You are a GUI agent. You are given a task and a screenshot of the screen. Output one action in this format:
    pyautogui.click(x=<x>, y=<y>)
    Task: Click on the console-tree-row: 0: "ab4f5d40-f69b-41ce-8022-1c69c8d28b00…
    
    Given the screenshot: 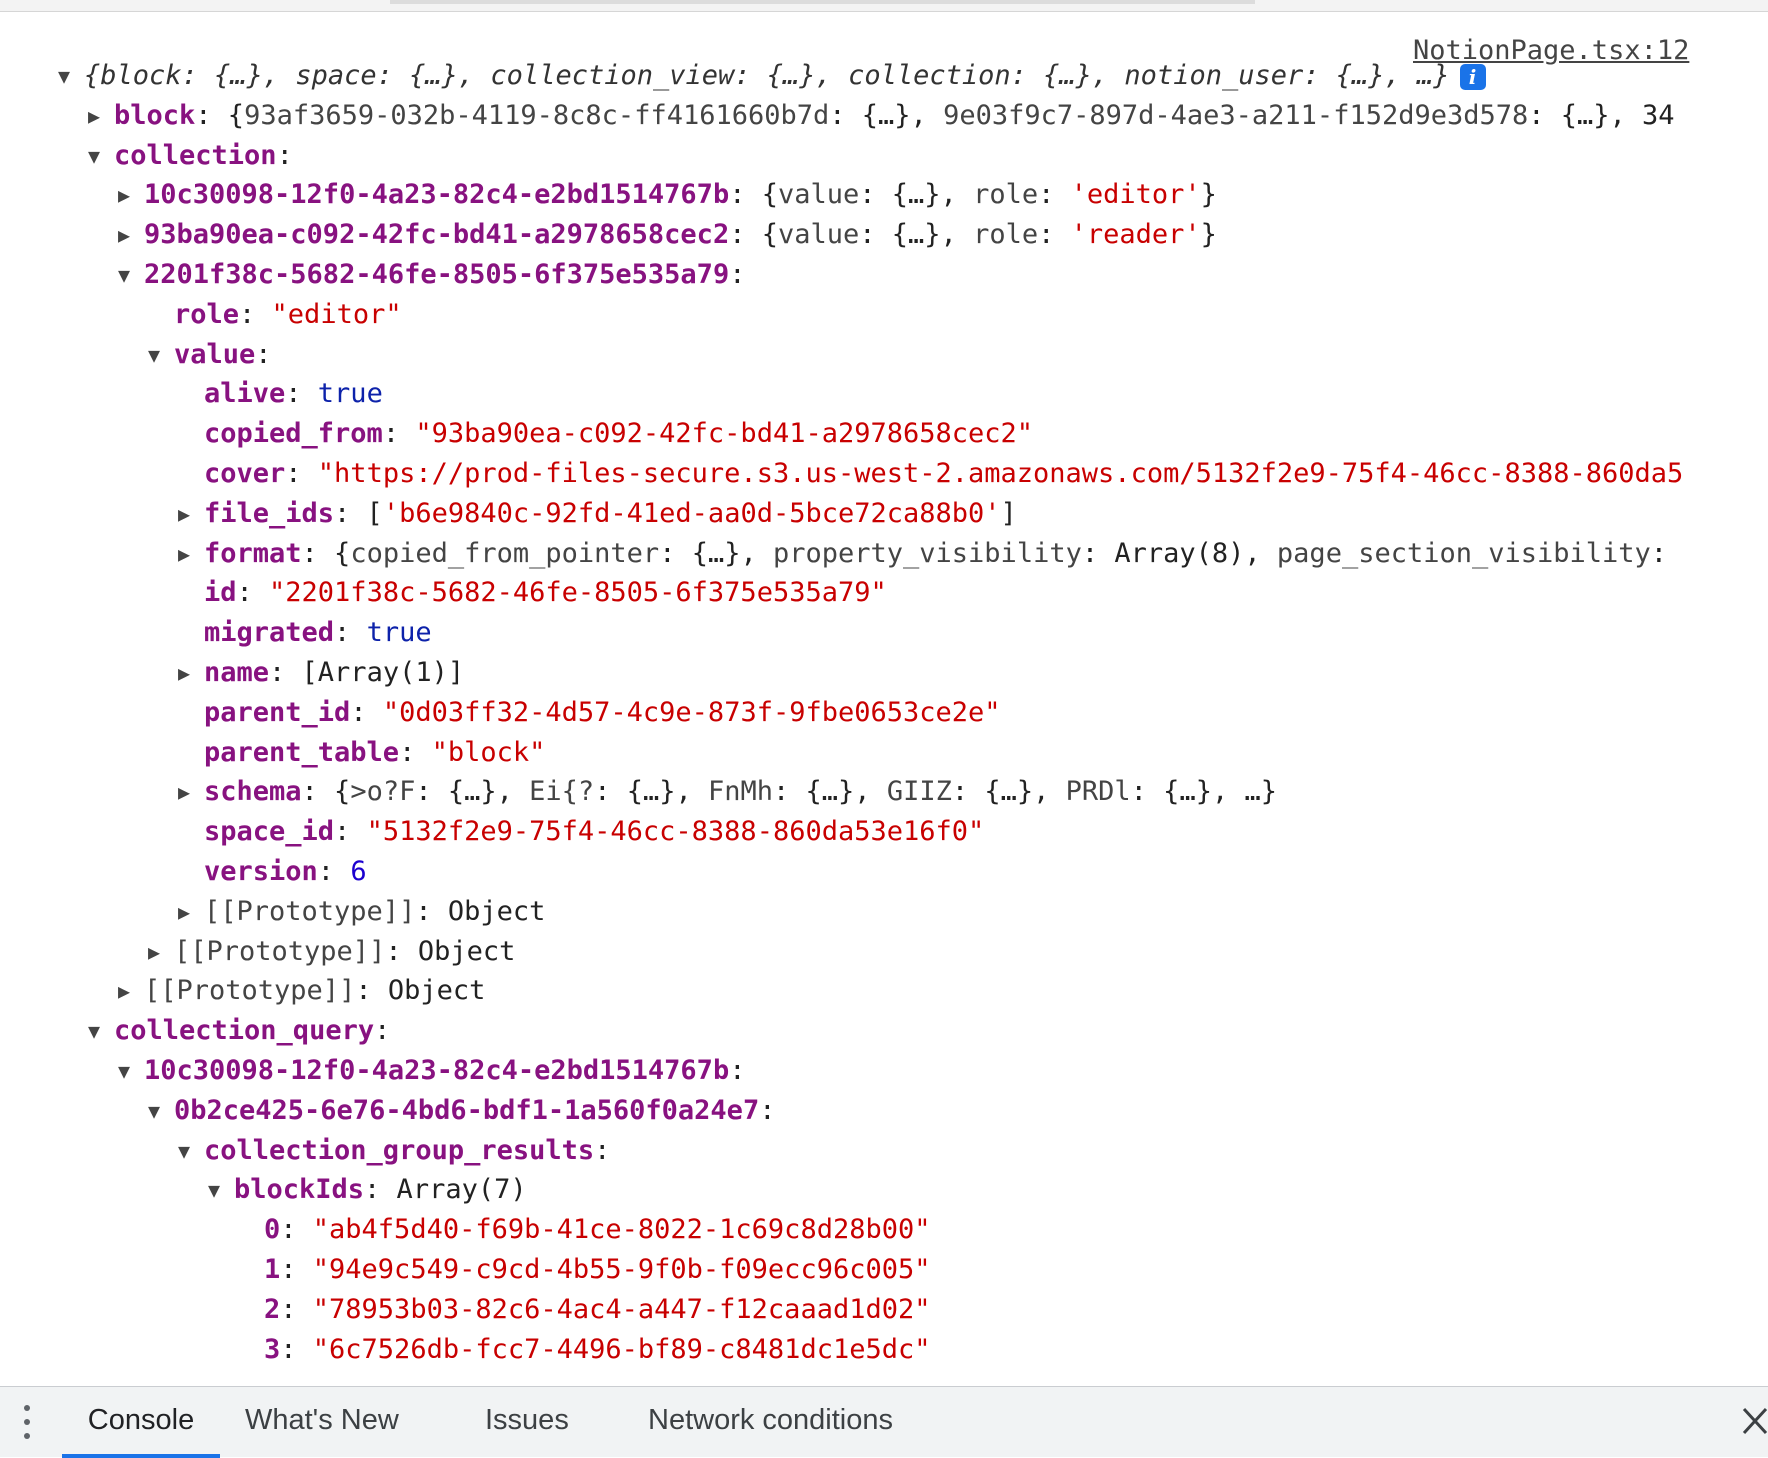 What is the action you would take?
    pyautogui.click(x=584, y=1230)
    